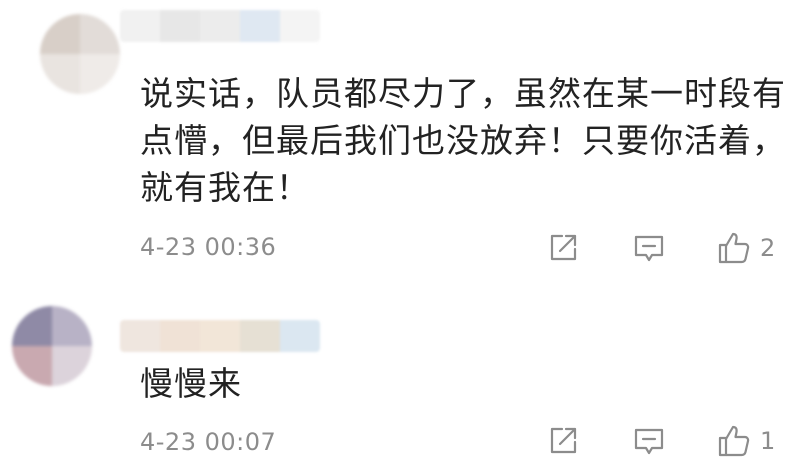 This screenshot has width=805, height=467. Describe the element at coordinates (670, 248) in the screenshot. I see `comment-actions: 2` at that location.